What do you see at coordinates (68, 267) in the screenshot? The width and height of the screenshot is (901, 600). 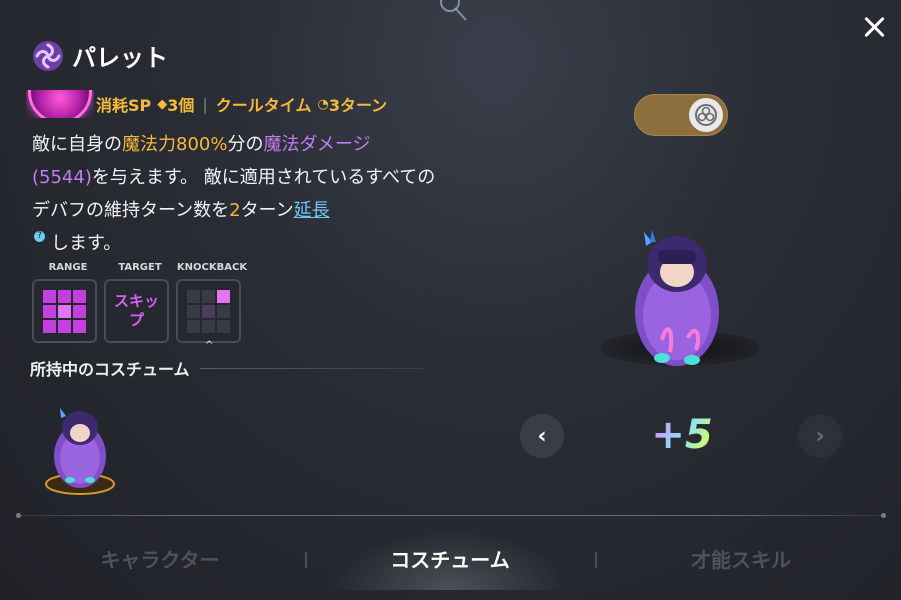 I see `range-label: RANGE` at bounding box center [68, 267].